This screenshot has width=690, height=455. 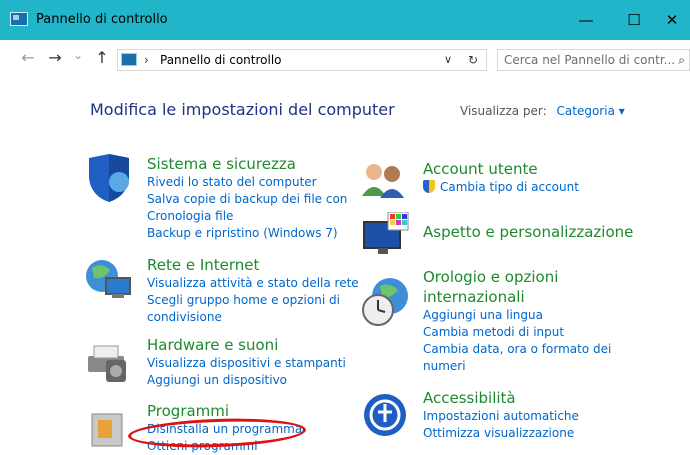 What do you see at coordinates (517, 332) in the screenshot?
I see `link-metodi-input: Cambia metodi di input` at bounding box center [517, 332].